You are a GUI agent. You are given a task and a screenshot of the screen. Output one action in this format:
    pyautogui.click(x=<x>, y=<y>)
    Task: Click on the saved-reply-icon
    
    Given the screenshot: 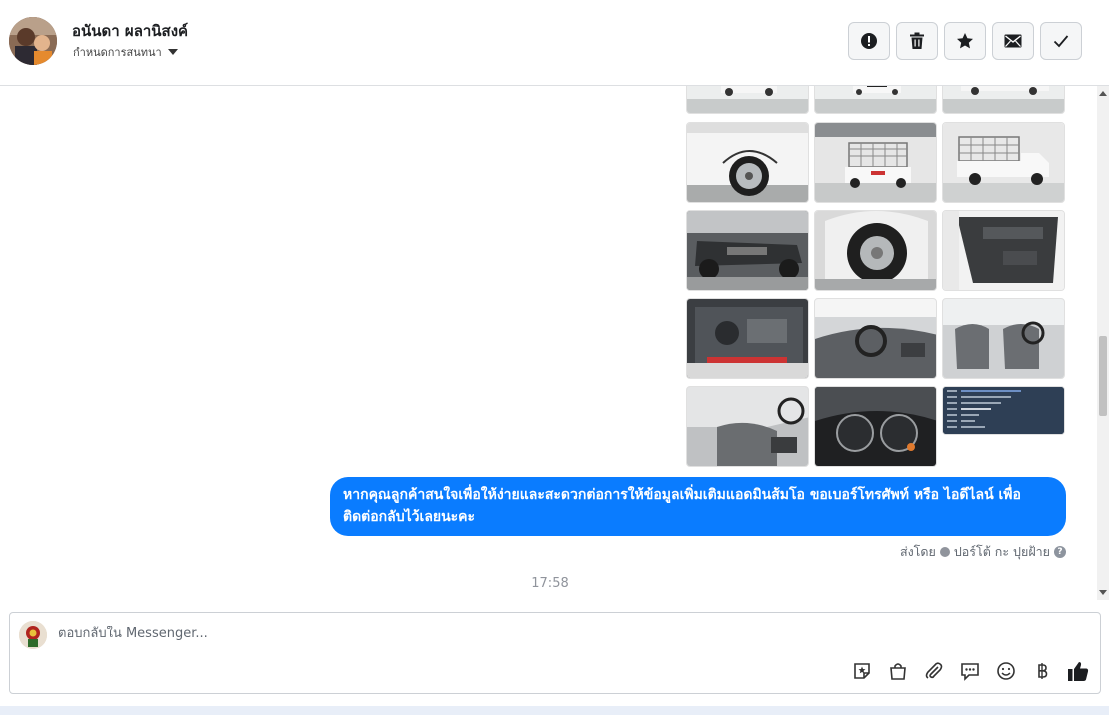 What is the action you would take?
    pyautogui.click(x=970, y=671)
    